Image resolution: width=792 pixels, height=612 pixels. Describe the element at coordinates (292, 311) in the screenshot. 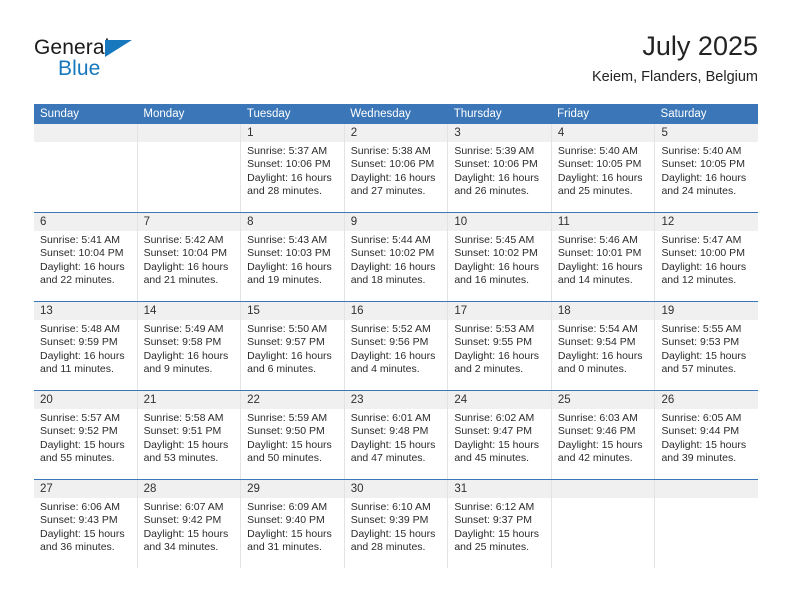

I see `day-number: 15` at that location.